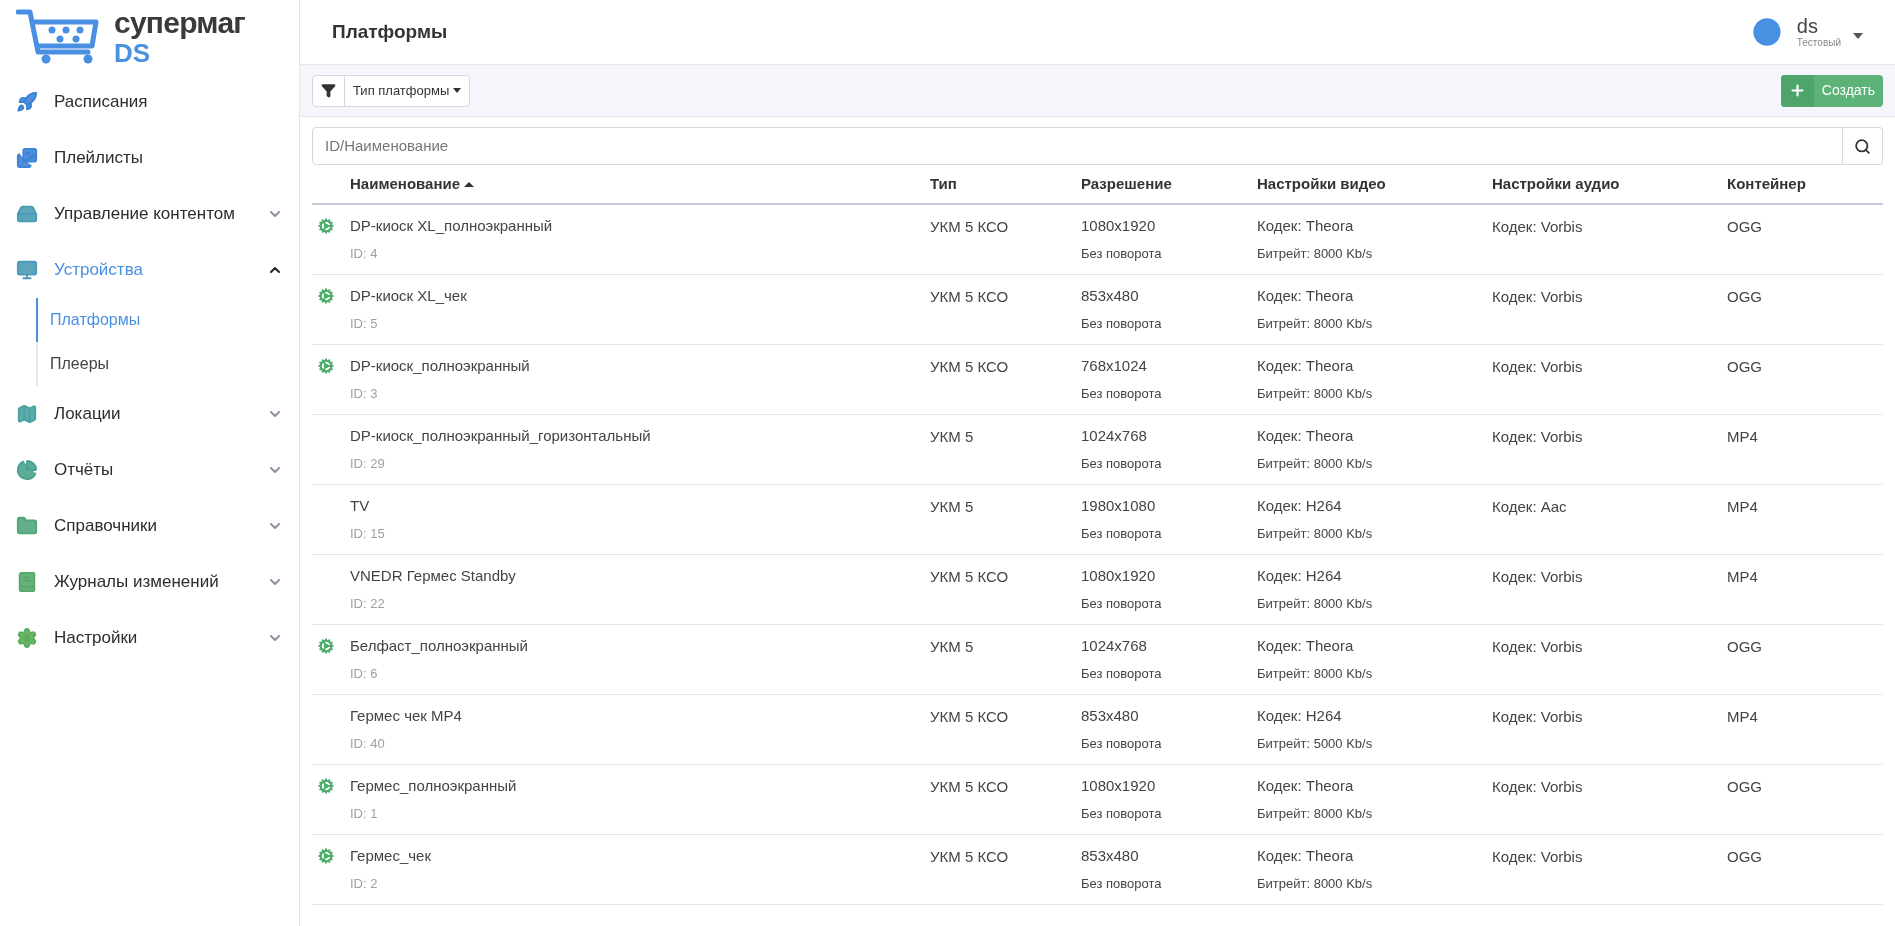 This screenshot has width=1895, height=926. What do you see at coordinates (149, 638) in the screenshot?
I see `sidebar-item: Настройки` at bounding box center [149, 638].